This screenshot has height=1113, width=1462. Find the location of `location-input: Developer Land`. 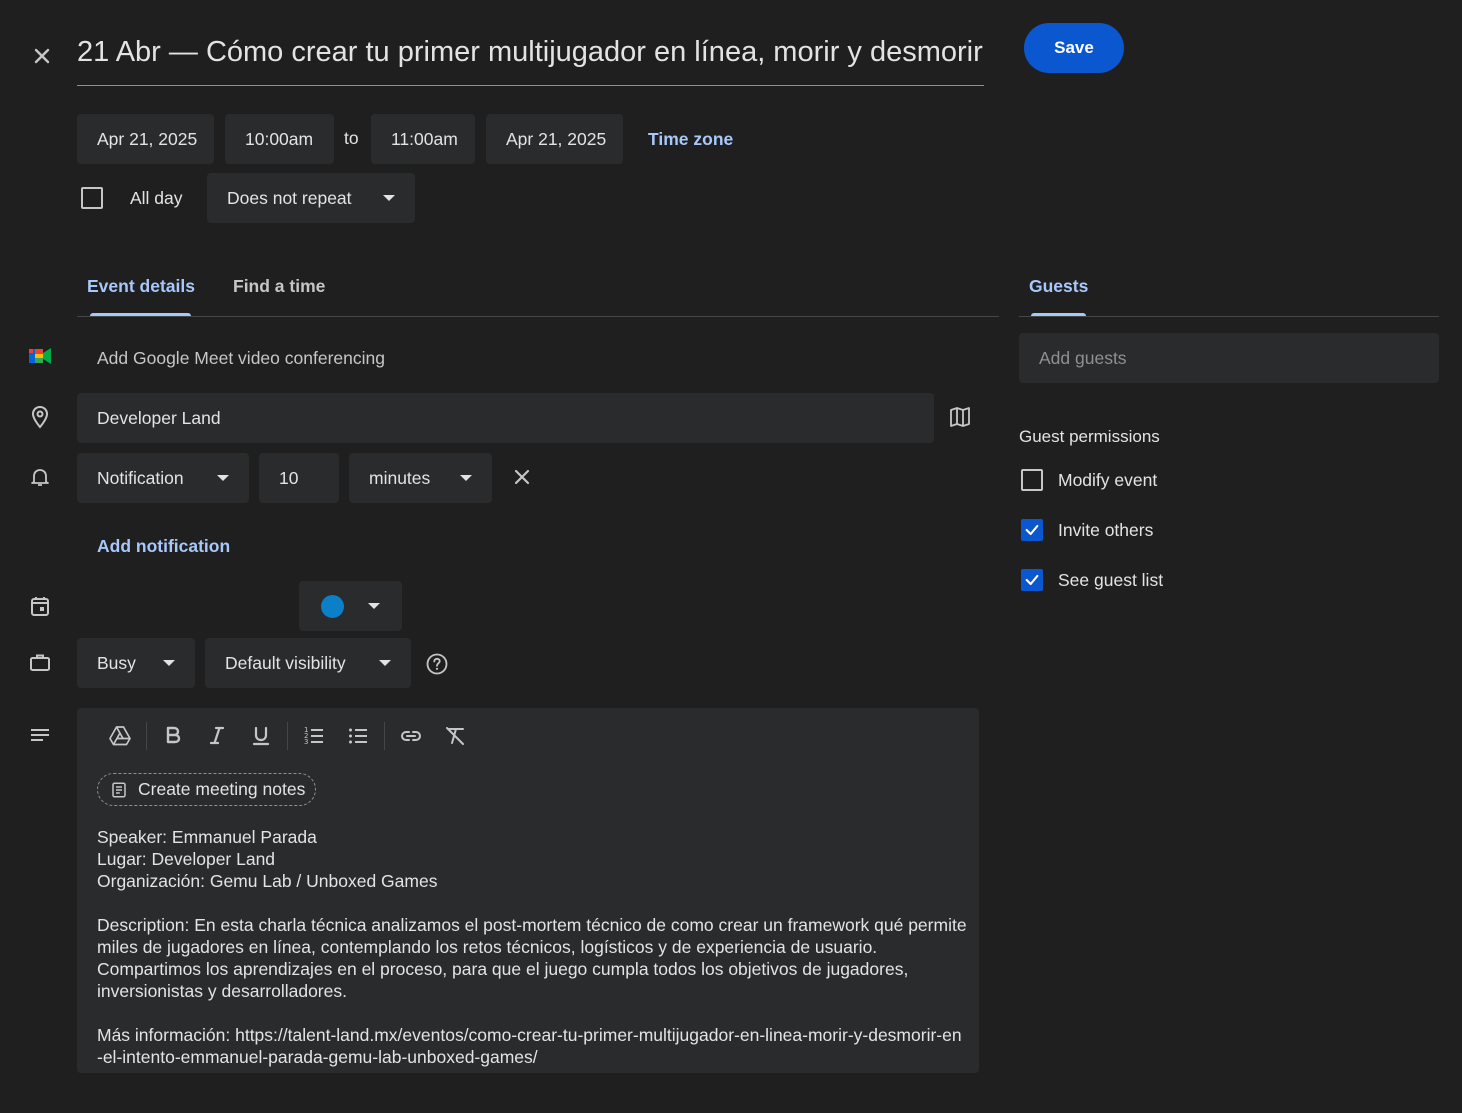

location-input: Developer Land is located at coordinates (505, 418).